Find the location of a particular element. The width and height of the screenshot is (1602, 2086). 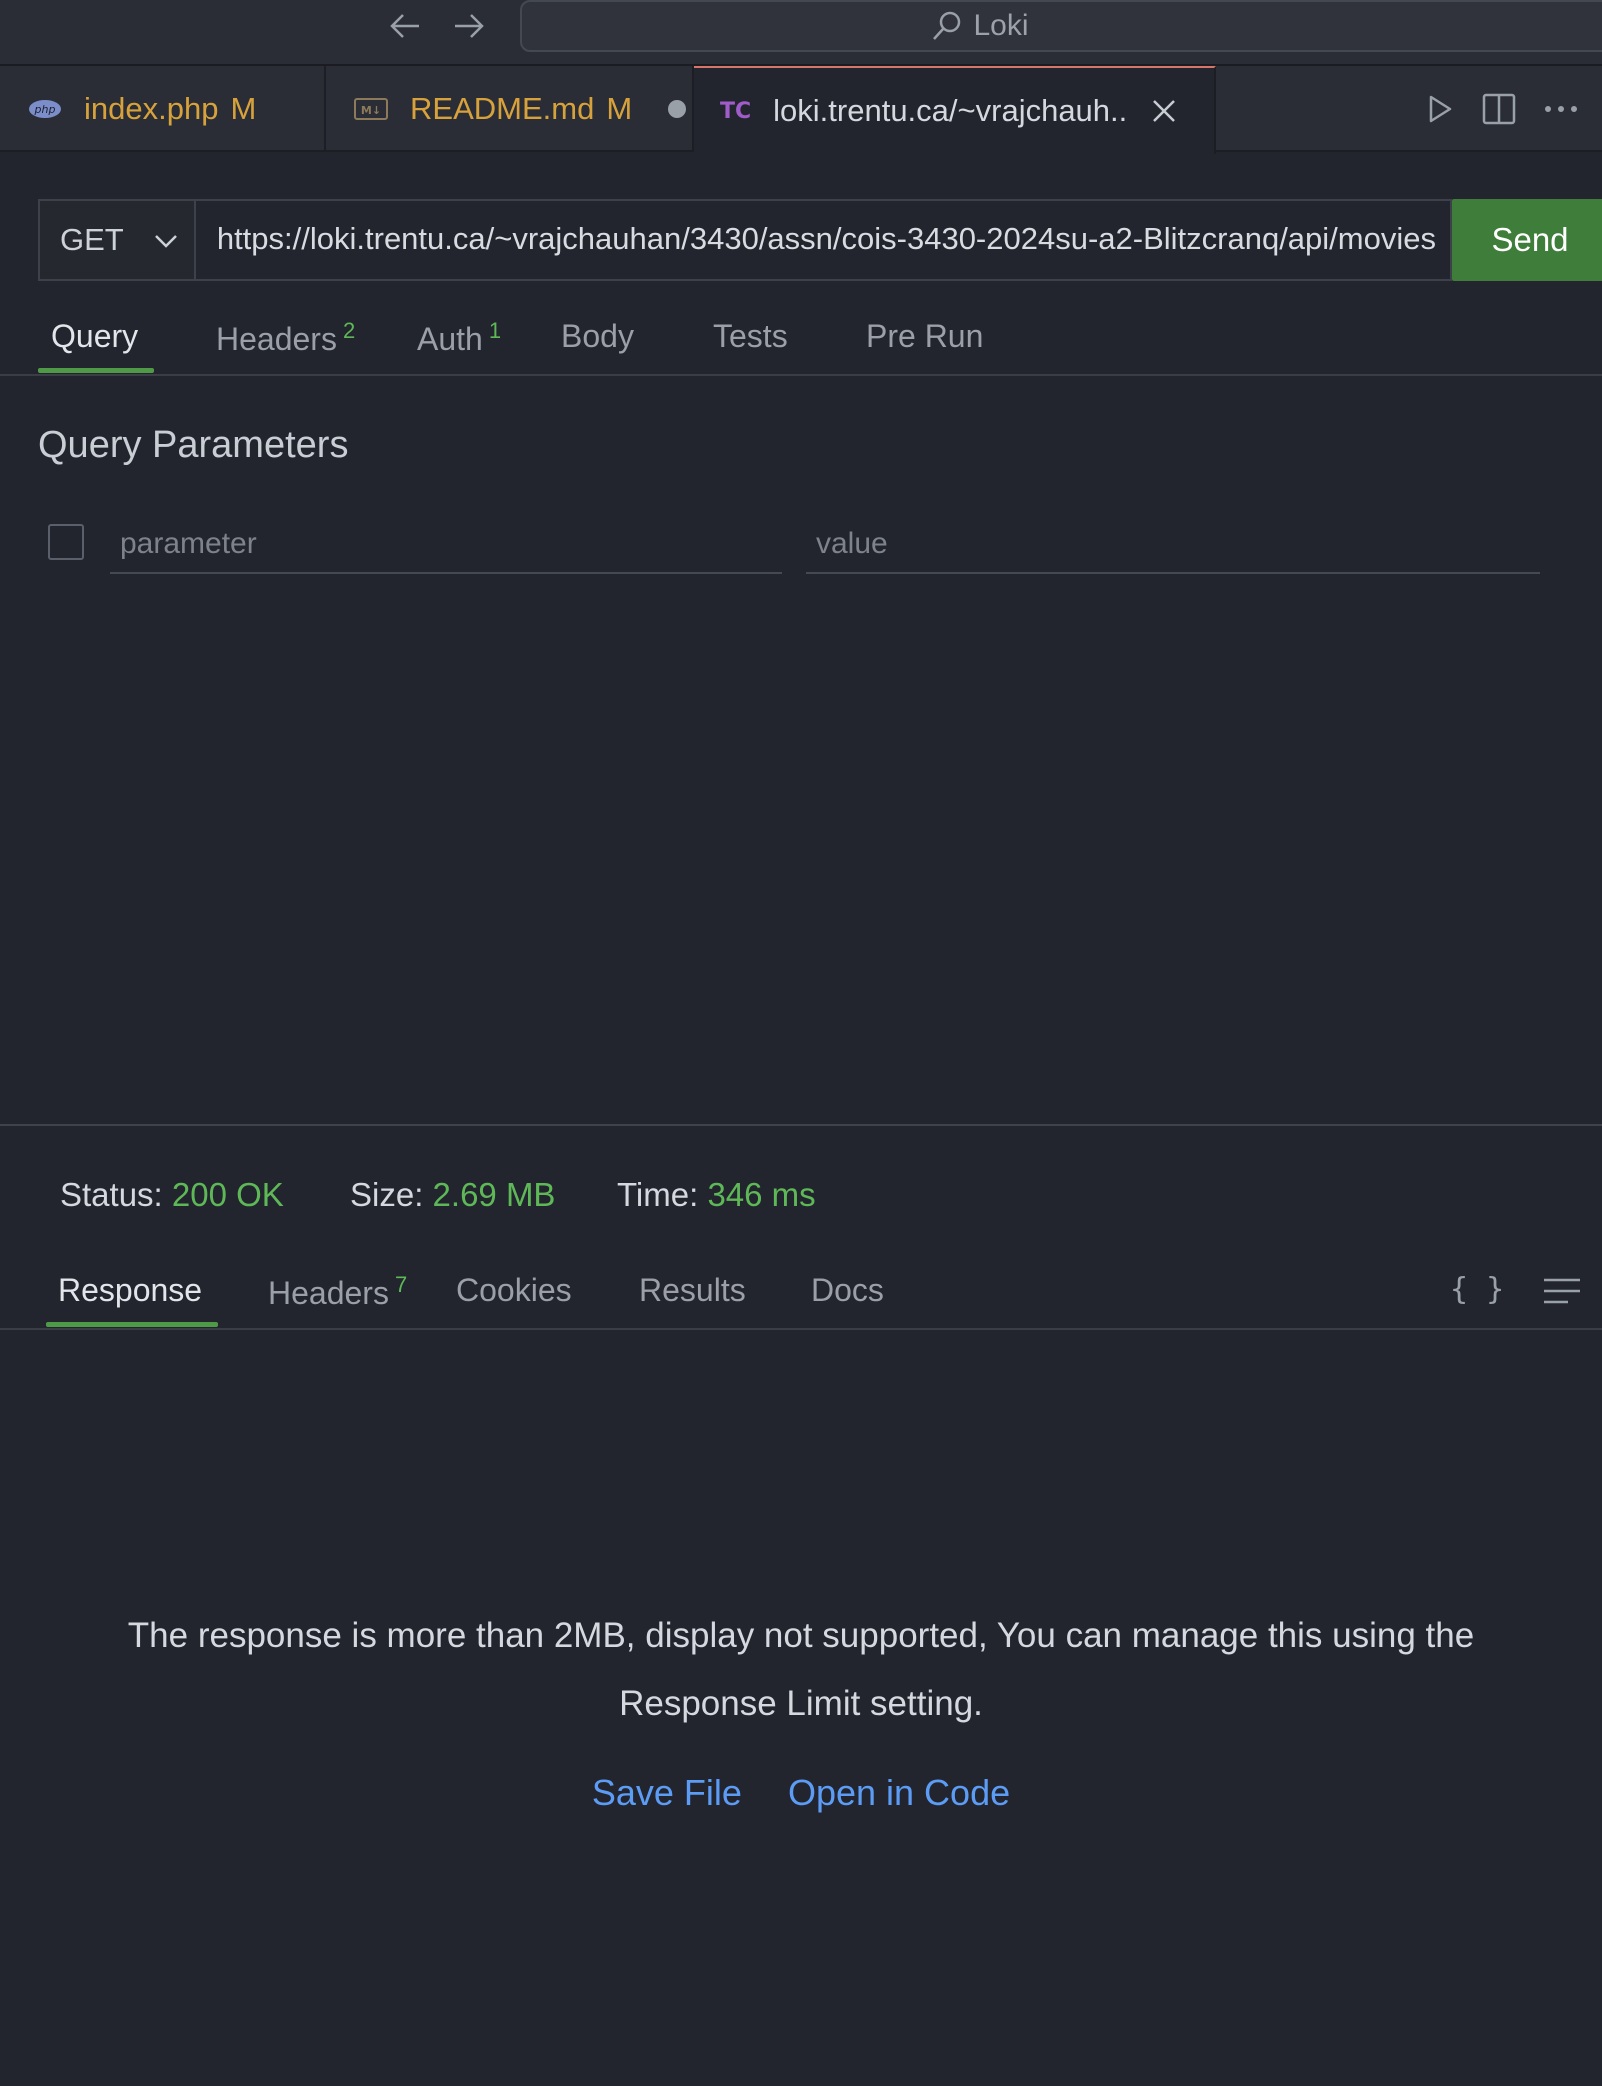

tab-headers-label: Headers is located at coordinates (276, 339).